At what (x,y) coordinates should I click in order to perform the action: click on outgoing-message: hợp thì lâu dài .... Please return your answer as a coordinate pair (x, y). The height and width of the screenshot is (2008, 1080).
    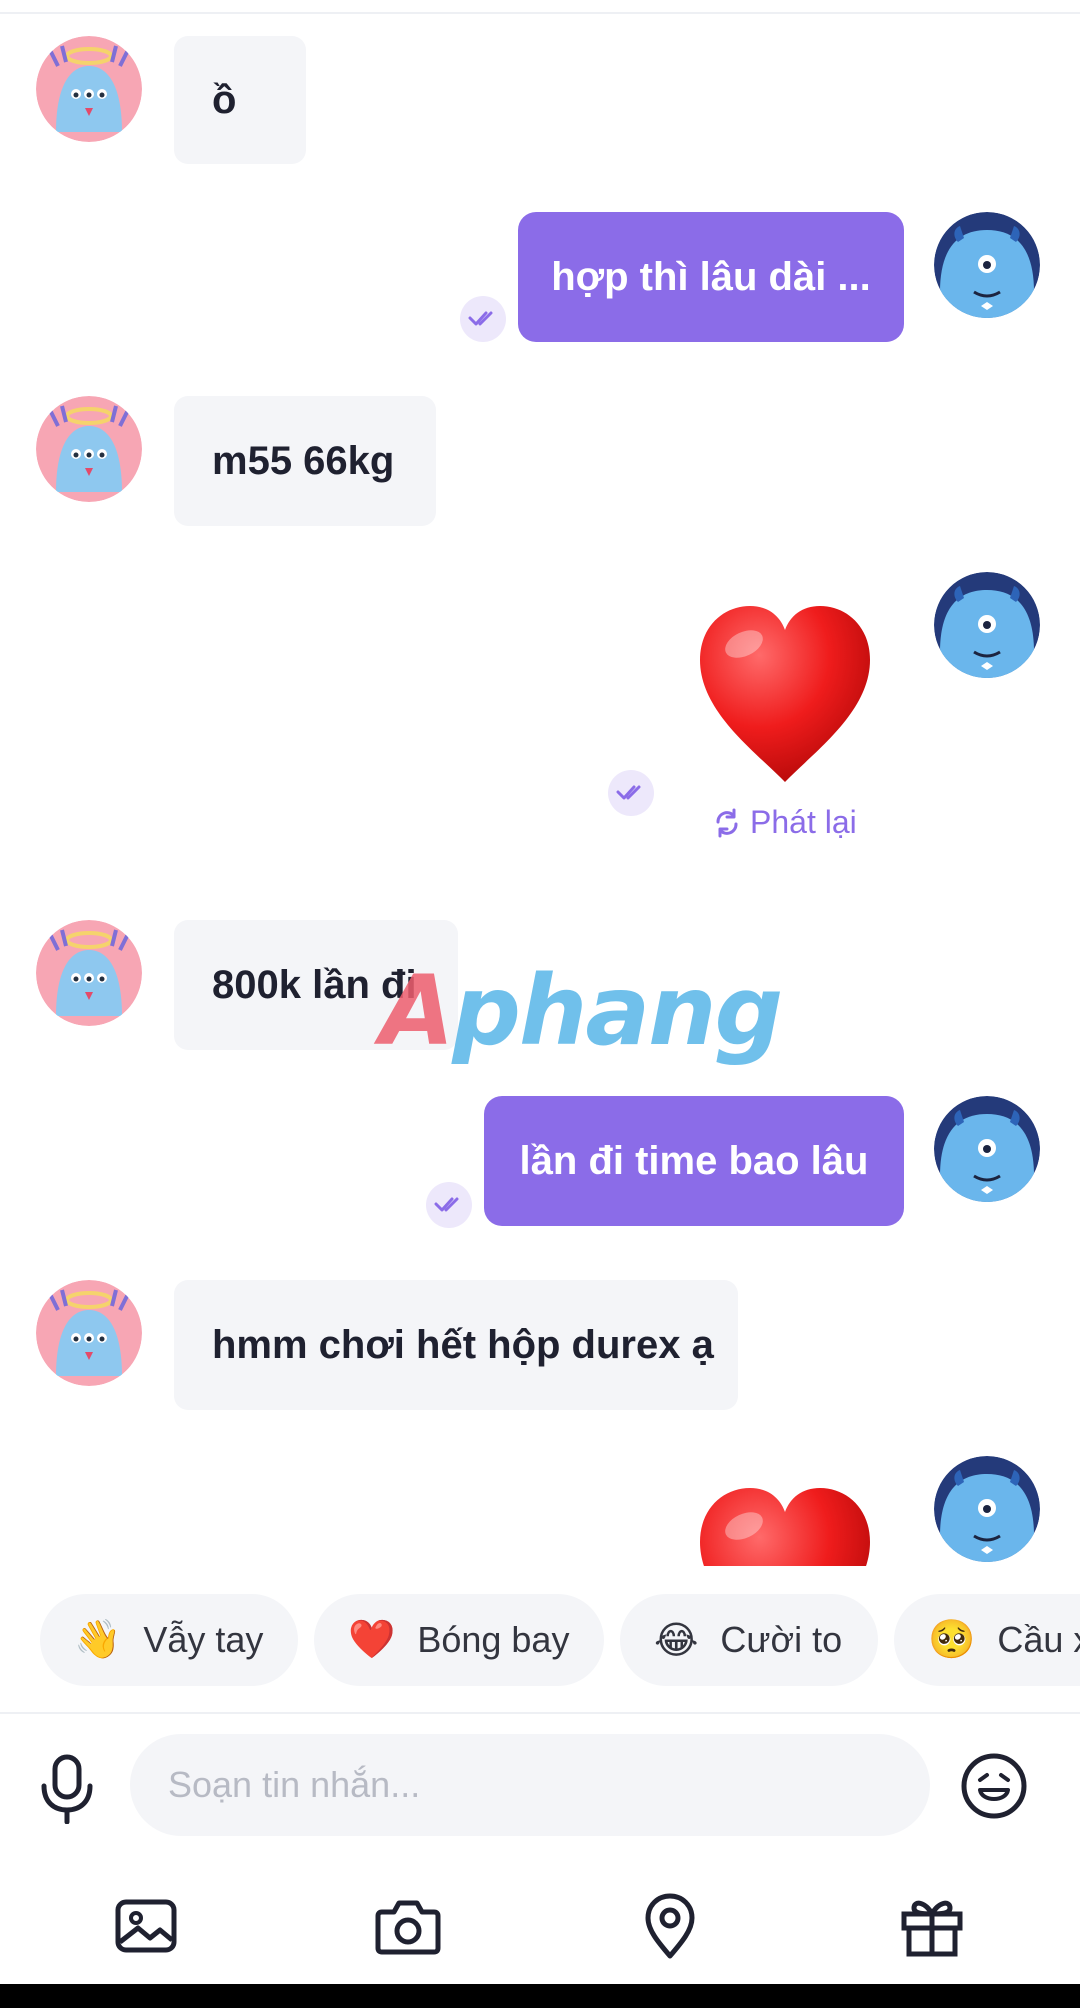
    Looking at the image, I should click on (711, 277).